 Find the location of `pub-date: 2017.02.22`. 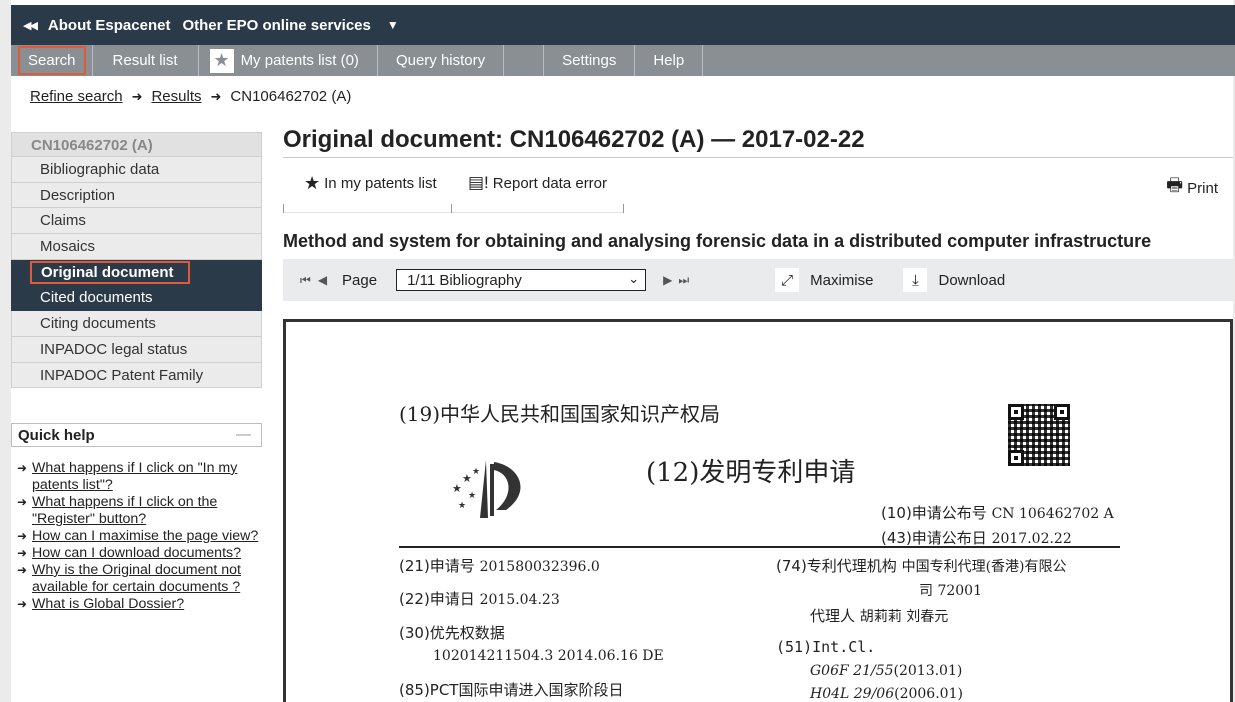

pub-date: 2017.02.22 is located at coordinates (1031, 539).